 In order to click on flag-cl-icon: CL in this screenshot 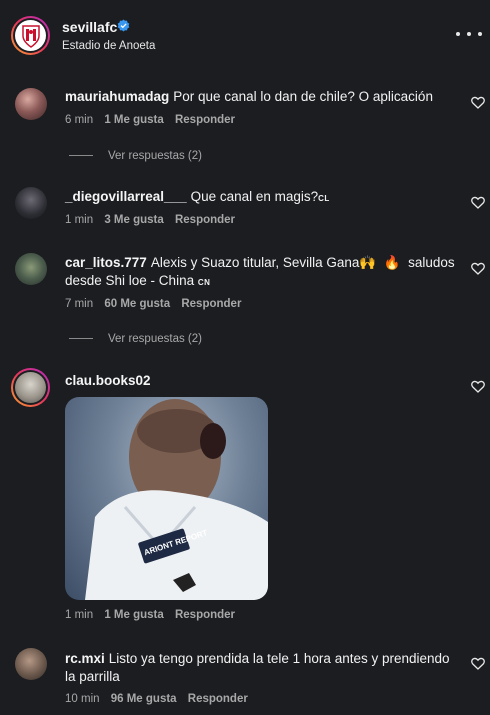, I will do `click(324, 198)`.